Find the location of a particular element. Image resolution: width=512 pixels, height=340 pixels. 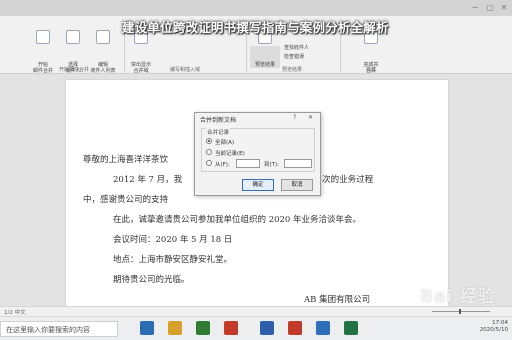

merge-records-group: 合并记录 全部(A) 当前记录(E) 从(F): 到(T): is located at coordinates (258, 150).